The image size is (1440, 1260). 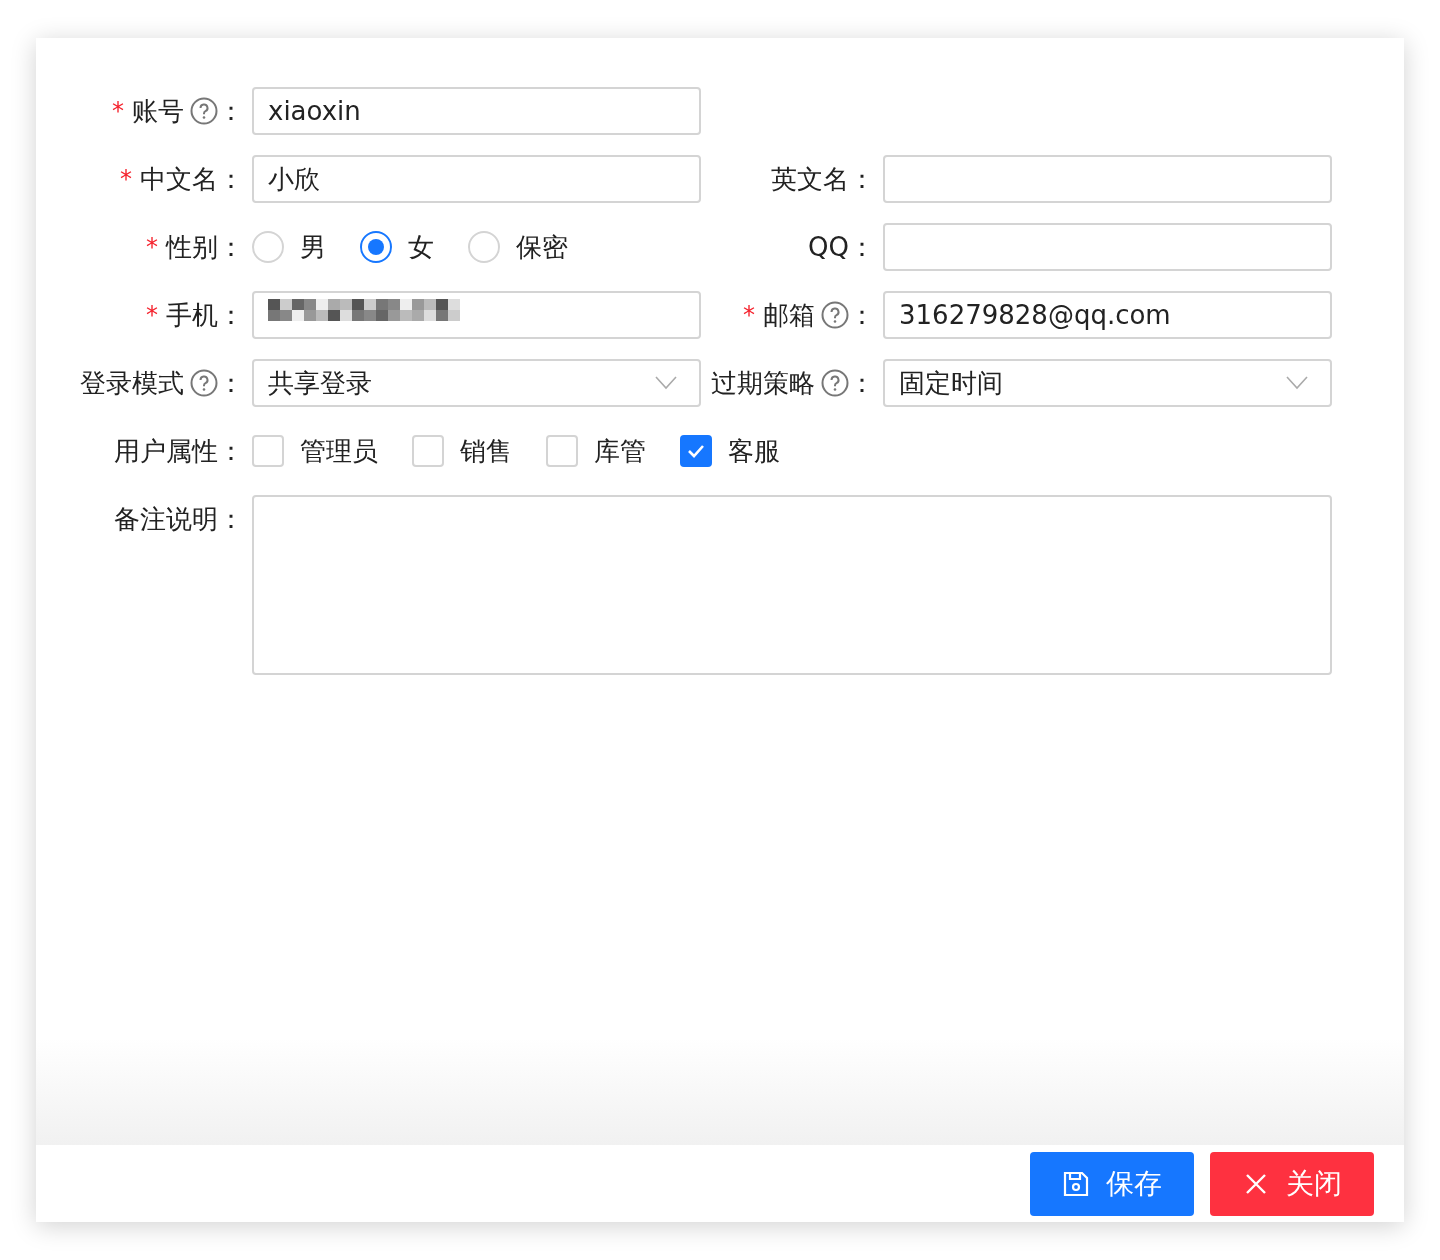 I want to click on field-label: 过期策略, so click(x=763, y=383).